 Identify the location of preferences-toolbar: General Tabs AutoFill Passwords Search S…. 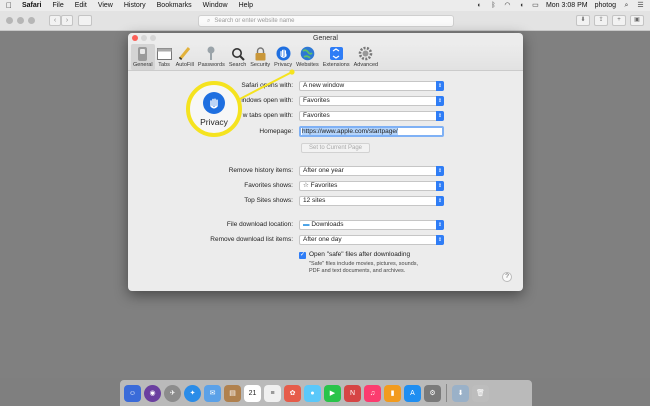
(325, 57).